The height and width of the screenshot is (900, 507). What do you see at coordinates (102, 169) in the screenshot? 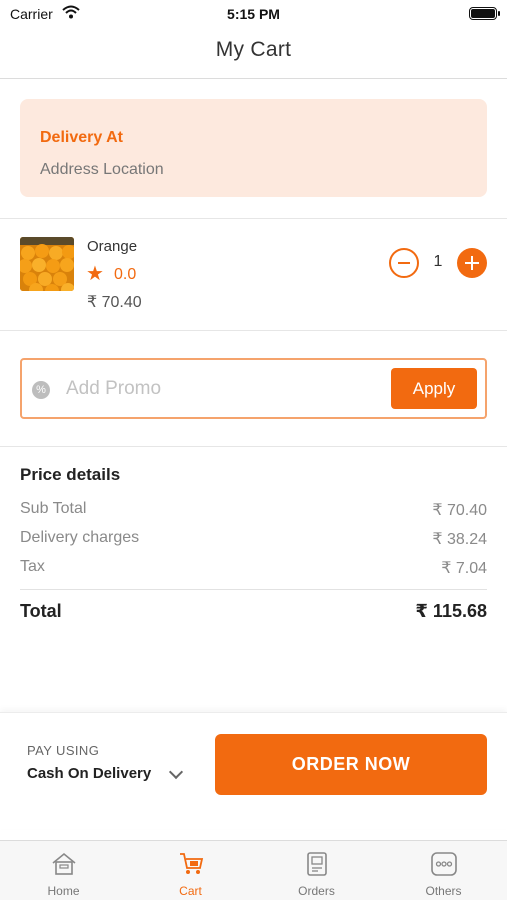
I see `delivery-address: Address Location` at bounding box center [102, 169].